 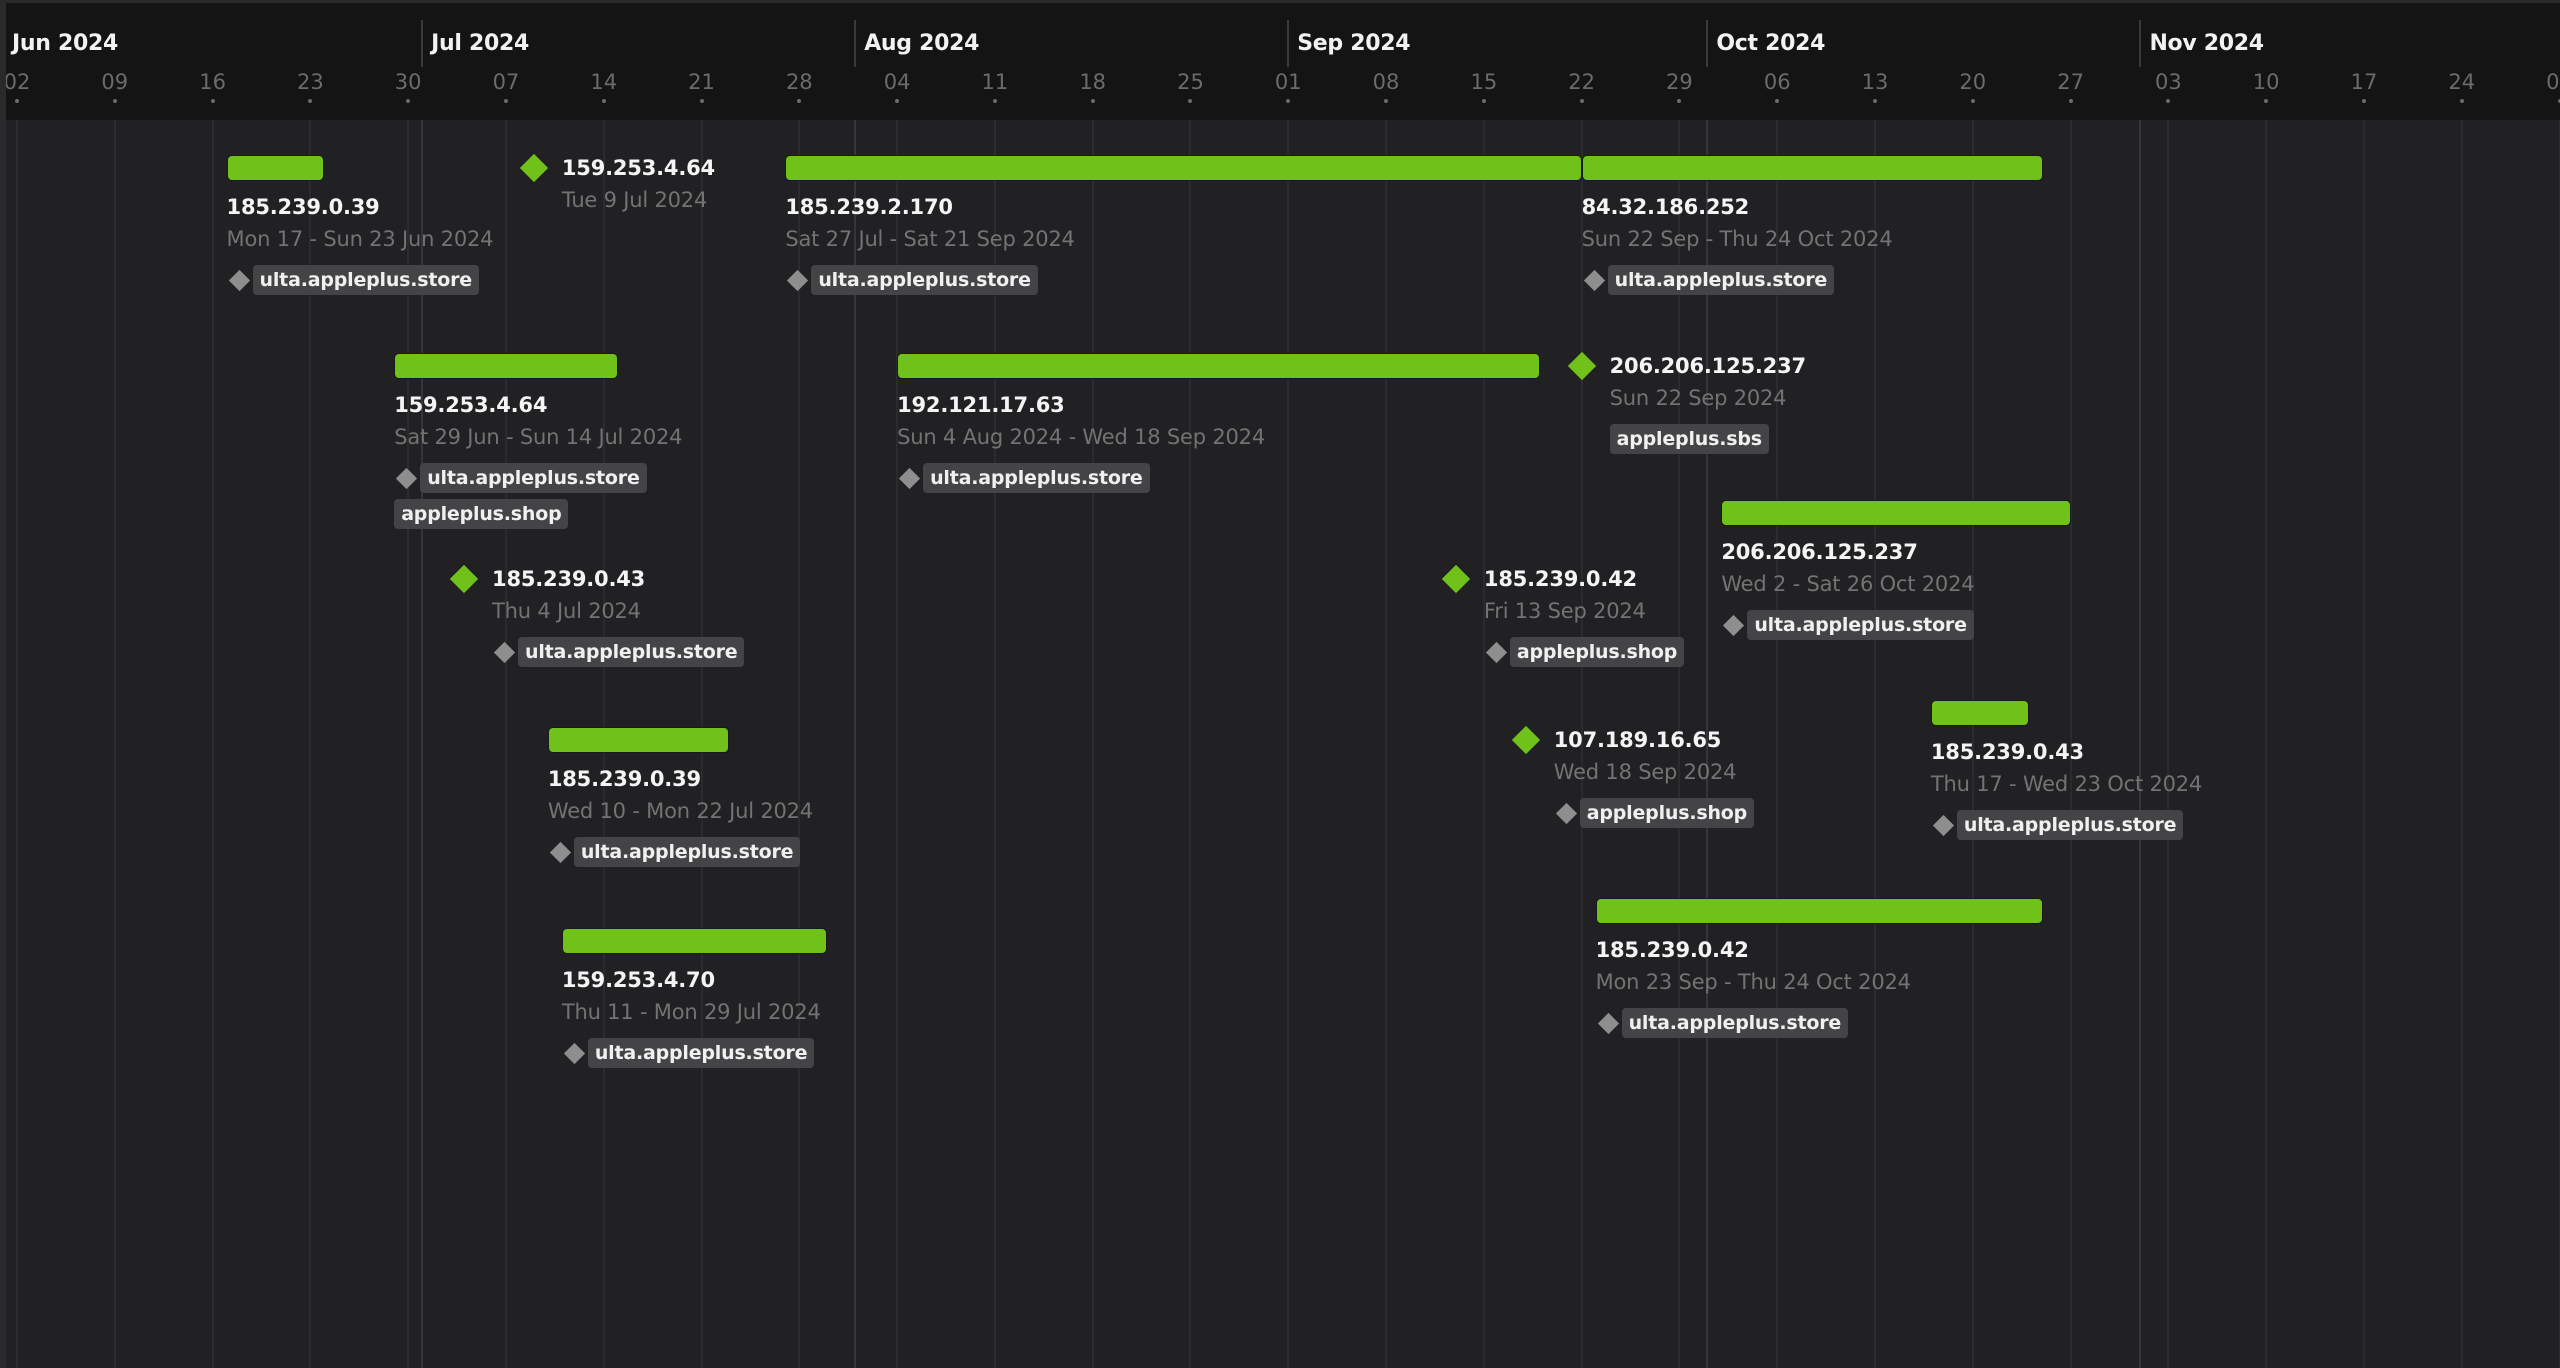 What do you see at coordinates (2168, 82) in the screenshot?
I see `week-tick-label: 03` at bounding box center [2168, 82].